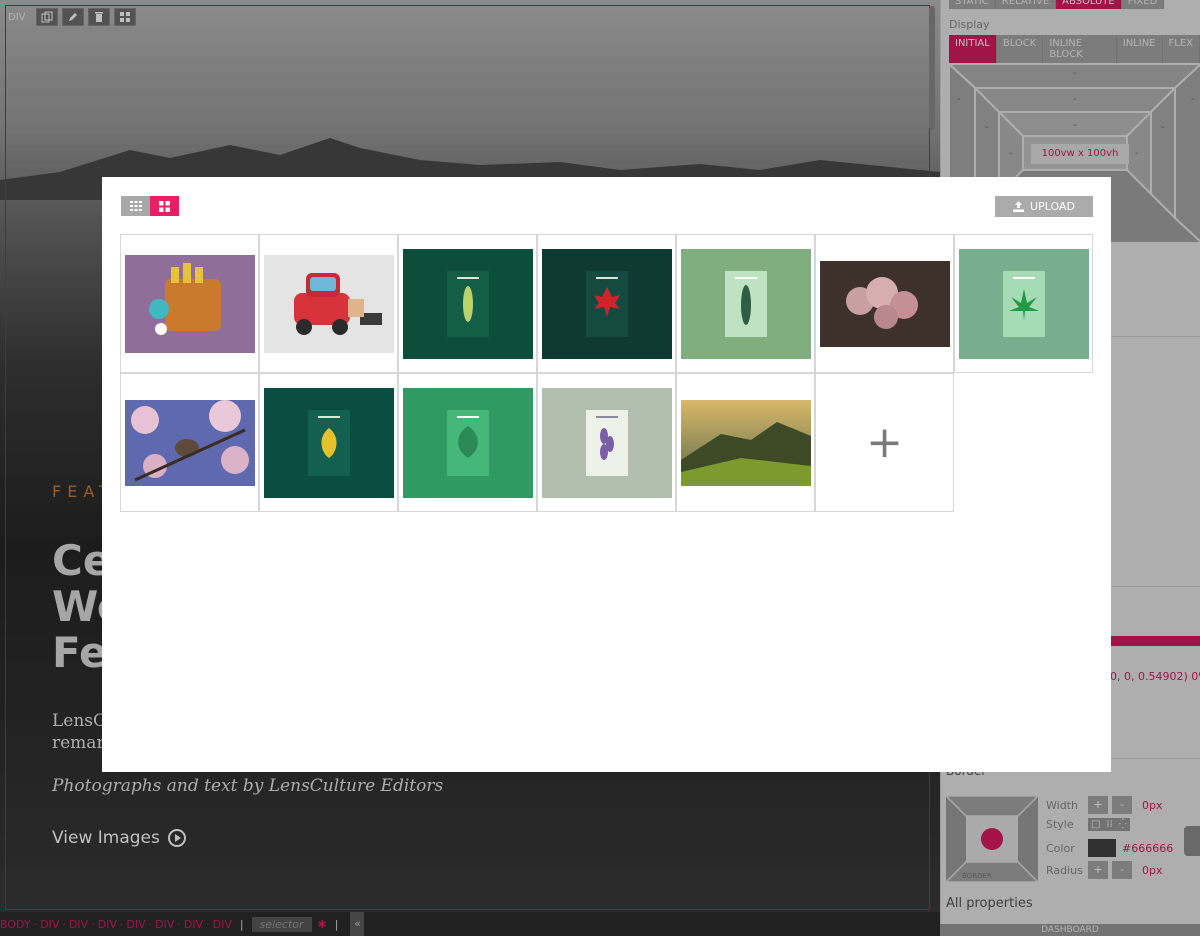 Image resolution: width=1200 pixels, height=936 pixels. What do you see at coordinates (1052, 206) in the screenshot?
I see `upload-label: UPLOAD` at bounding box center [1052, 206].